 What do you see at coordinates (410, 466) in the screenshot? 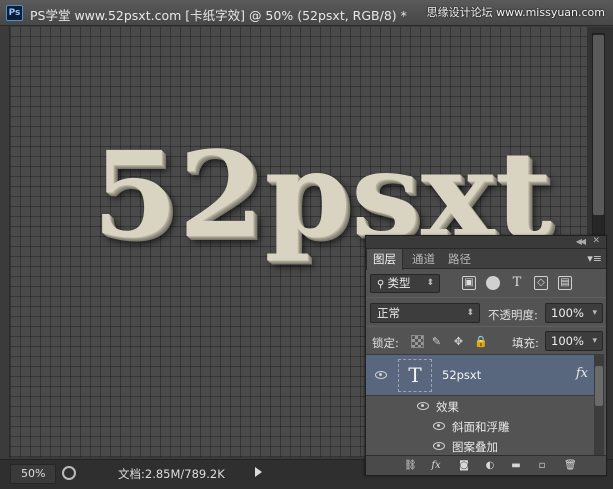
I see `link-layers-icon: ⛓` at bounding box center [410, 466].